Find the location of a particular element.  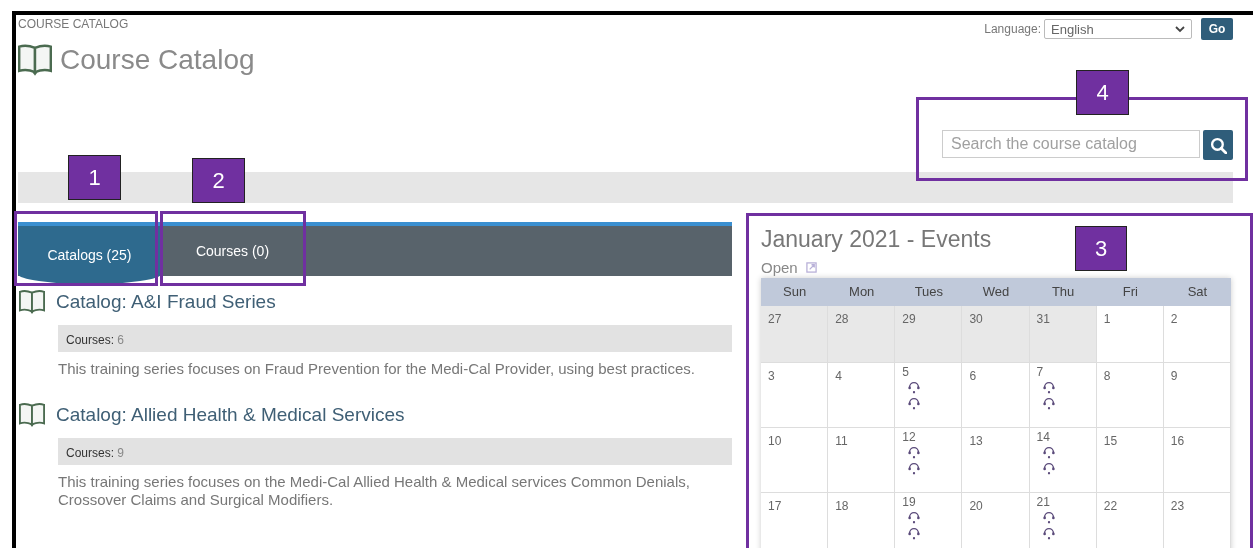

search-button is located at coordinates (1218, 145).